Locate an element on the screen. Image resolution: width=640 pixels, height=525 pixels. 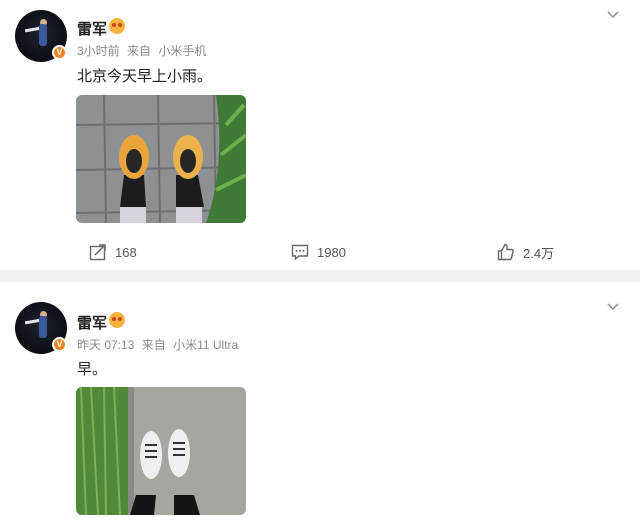
post-meta: 3小时前 来自 小米手机 is located at coordinates (143, 50).